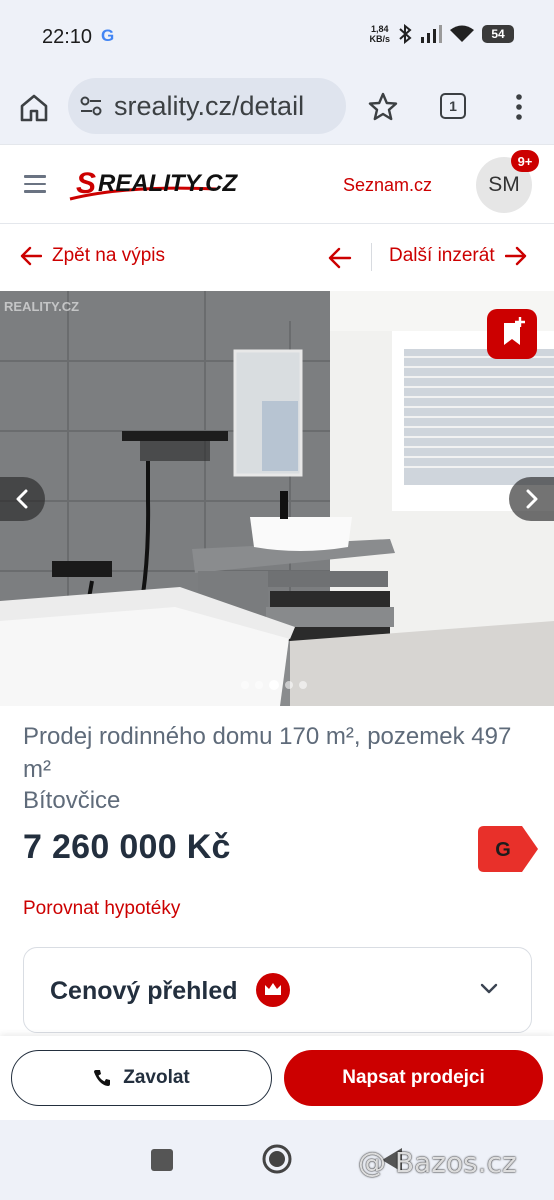  I want to click on site-settings-icon, so click(91, 106).